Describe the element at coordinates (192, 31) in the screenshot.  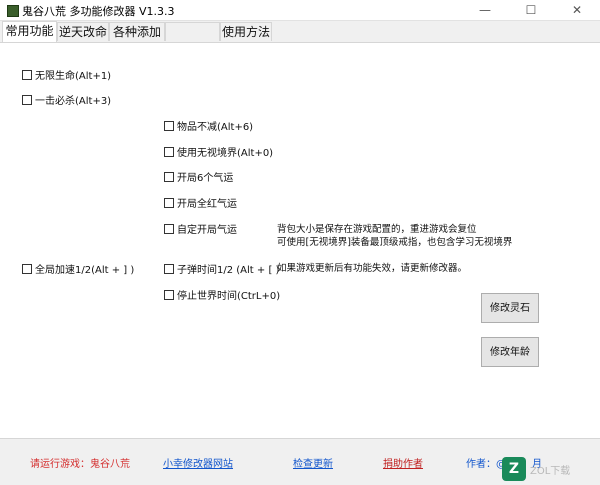
I see `tab-empty` at that location.